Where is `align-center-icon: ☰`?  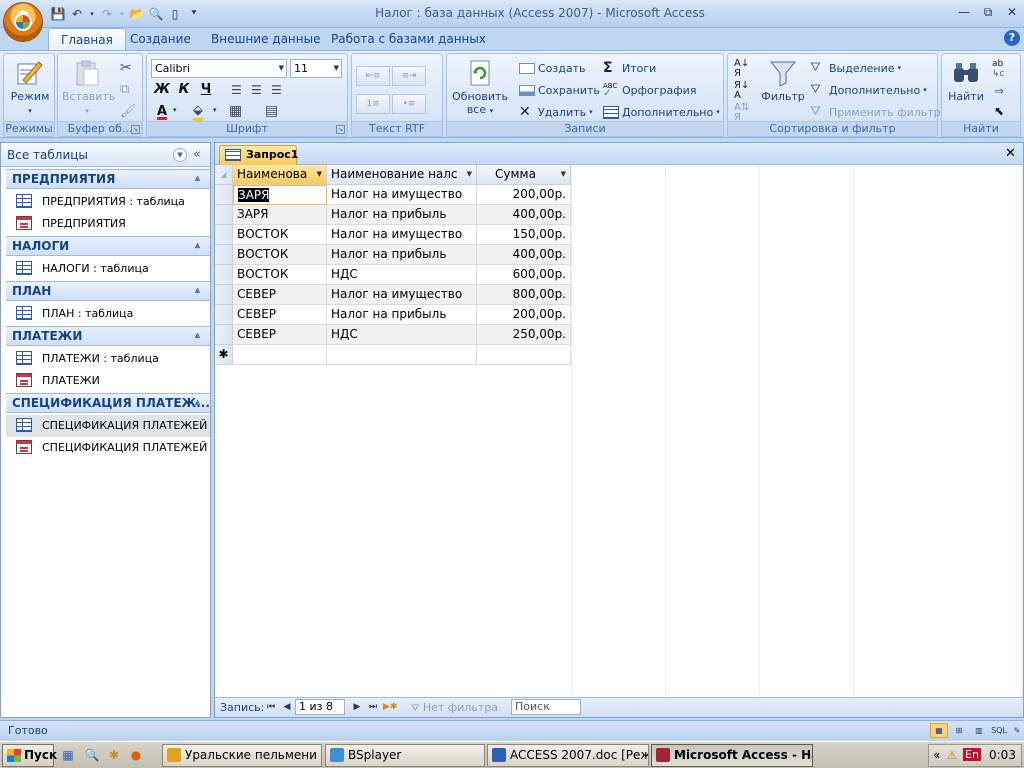
align-center-icon: ☰ is located at coordinates (256, 90).